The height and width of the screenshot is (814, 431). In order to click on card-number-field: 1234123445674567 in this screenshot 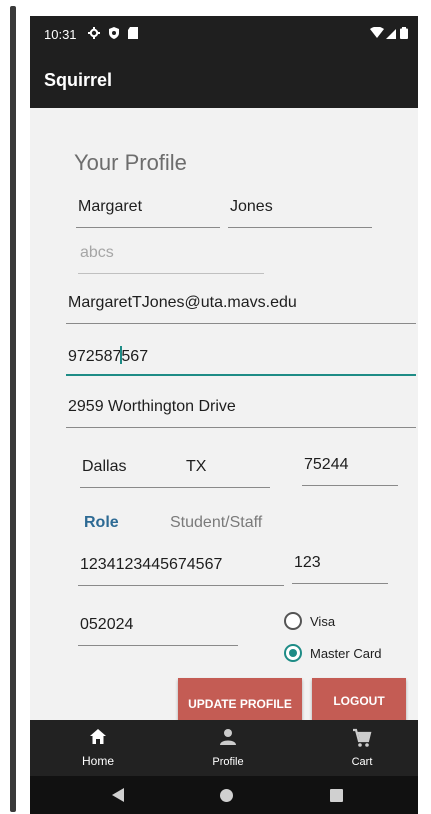, I will do `click(181, 571)`.